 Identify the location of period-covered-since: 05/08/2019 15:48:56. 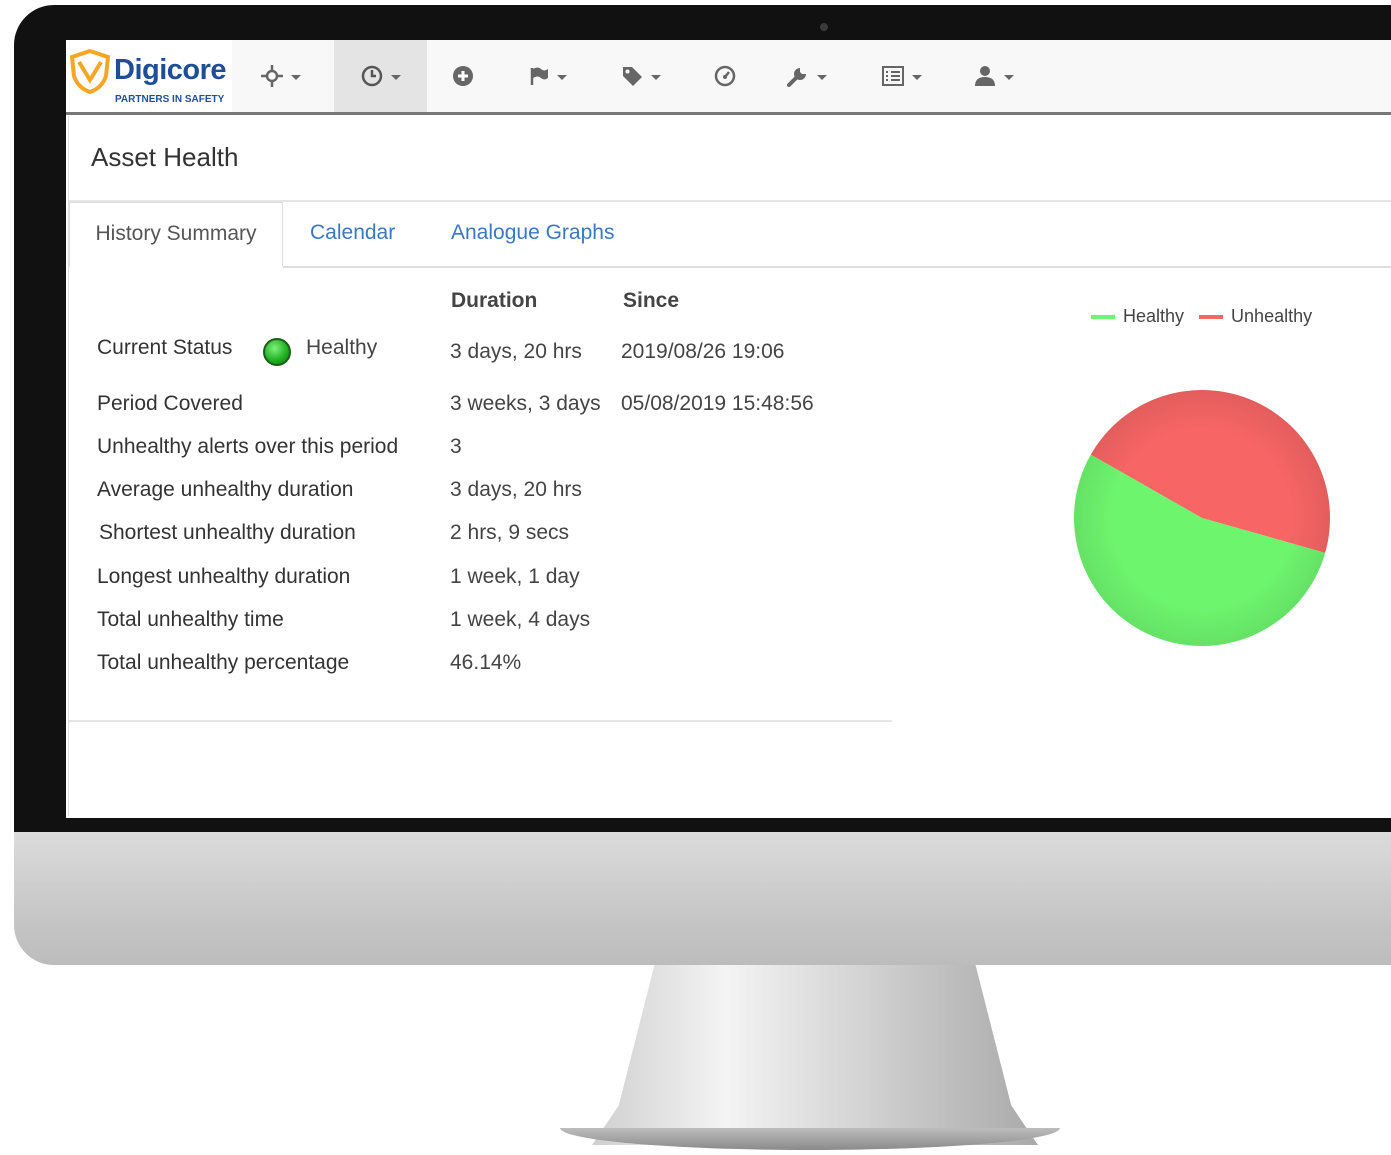
(717, 403).